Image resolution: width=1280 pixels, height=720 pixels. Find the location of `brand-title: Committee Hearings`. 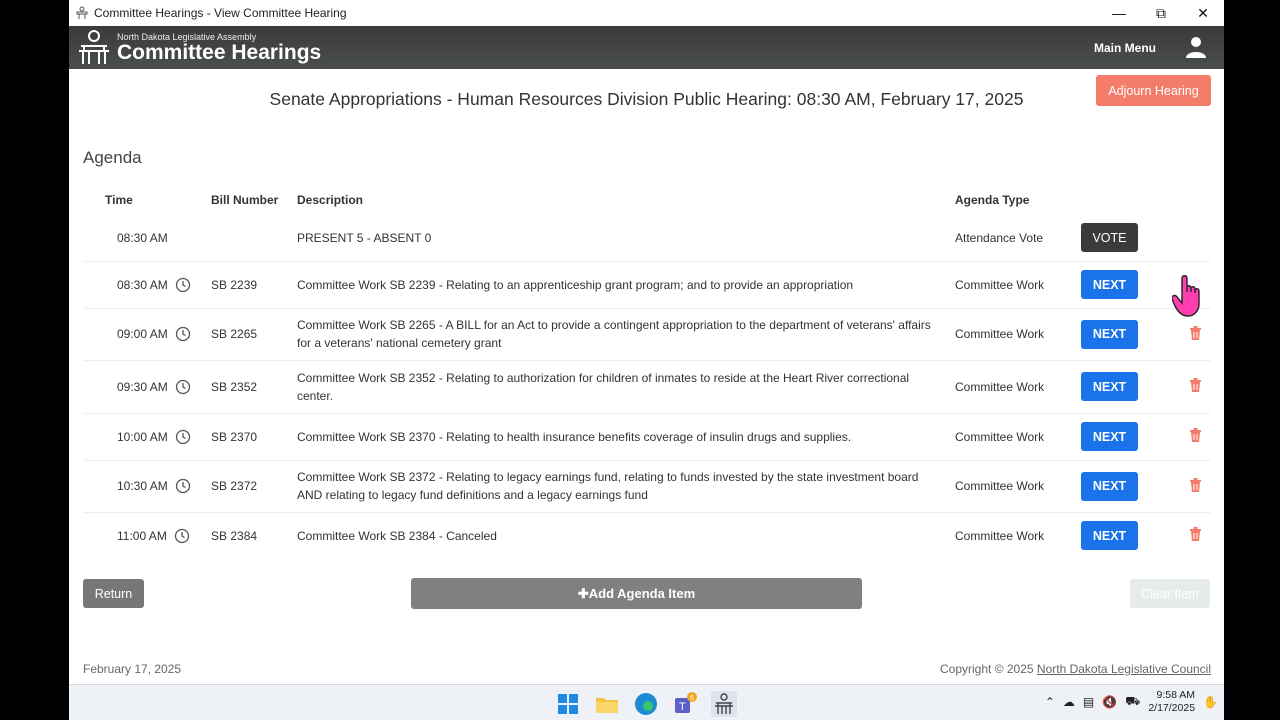

brand-title: Committee Hearings is located at coordinates (219, 52).